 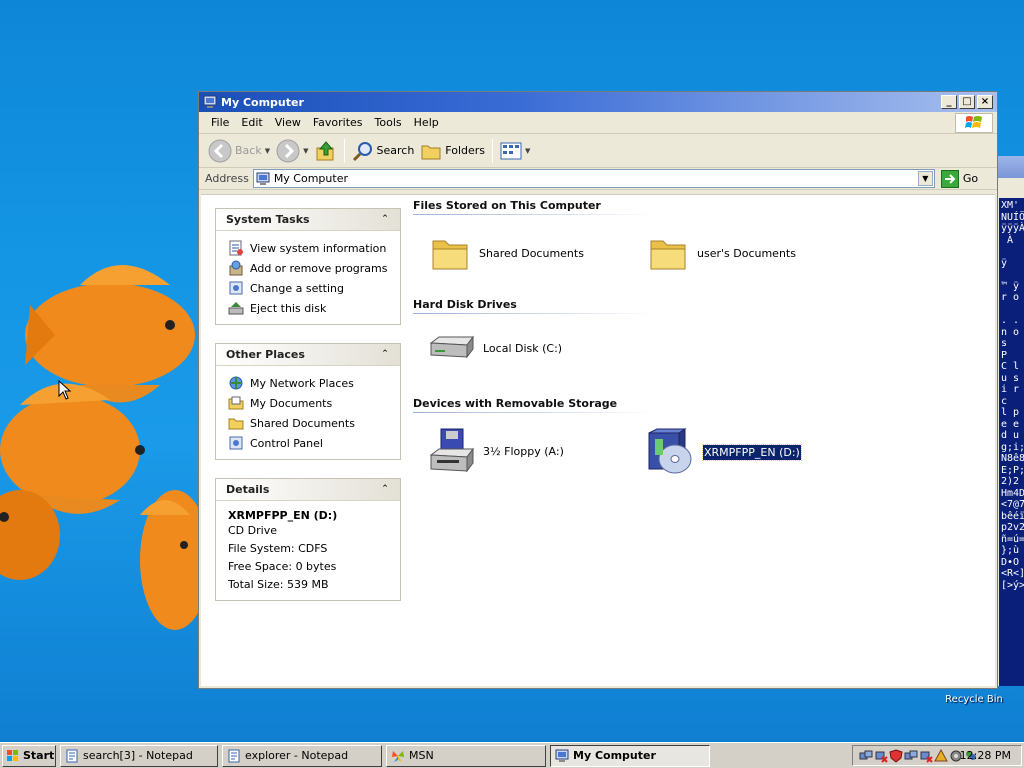 I want to click on address-field: My Computer ▼, so click(x=593, y=178).